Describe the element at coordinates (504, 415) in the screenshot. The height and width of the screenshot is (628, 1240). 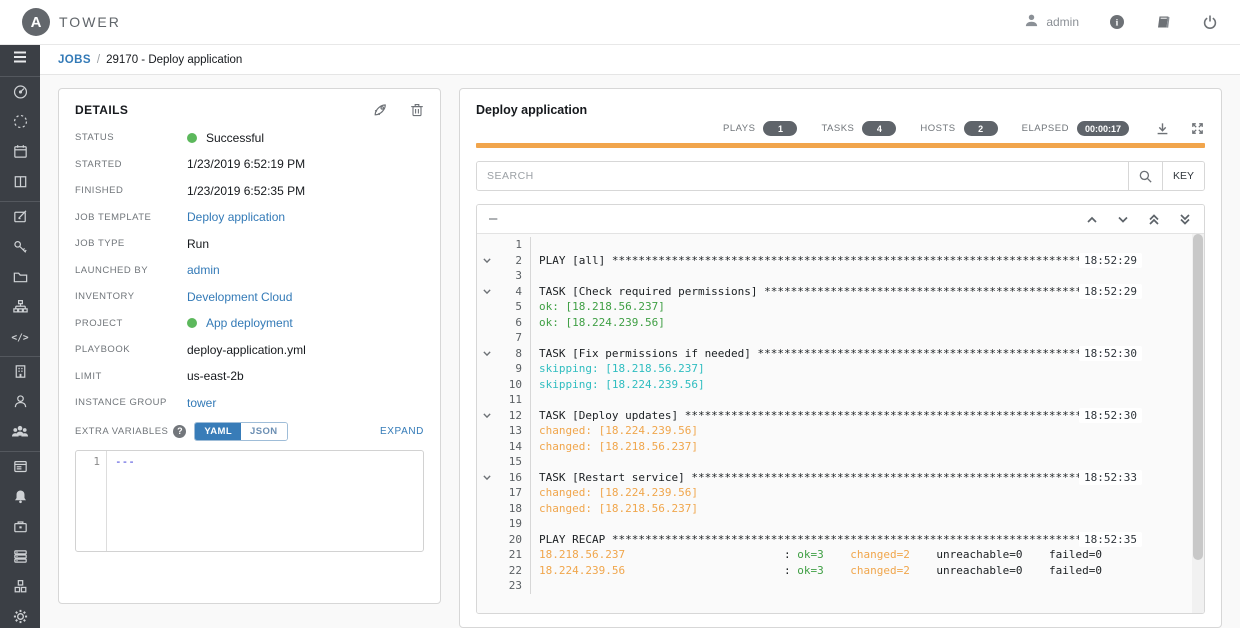
I see `output-line-gutter: 12` at that location.